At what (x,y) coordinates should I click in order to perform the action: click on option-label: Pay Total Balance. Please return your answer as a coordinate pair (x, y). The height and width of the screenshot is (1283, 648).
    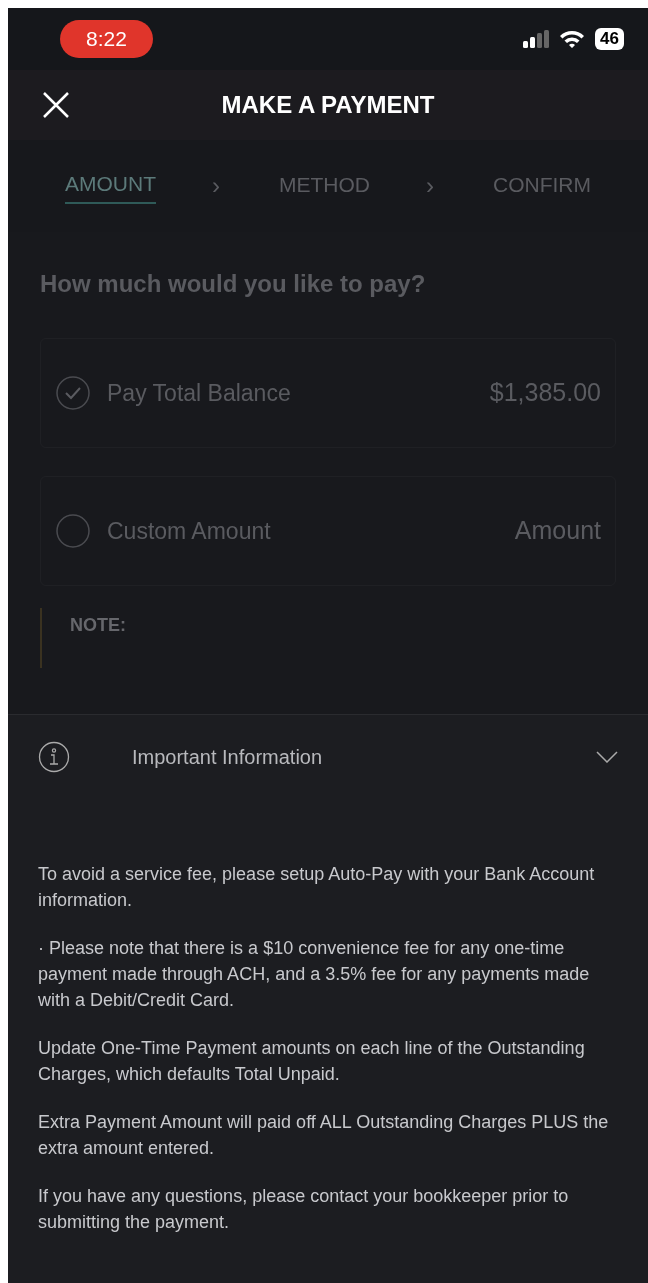
    Looking at the image, I should click on (199, 393).